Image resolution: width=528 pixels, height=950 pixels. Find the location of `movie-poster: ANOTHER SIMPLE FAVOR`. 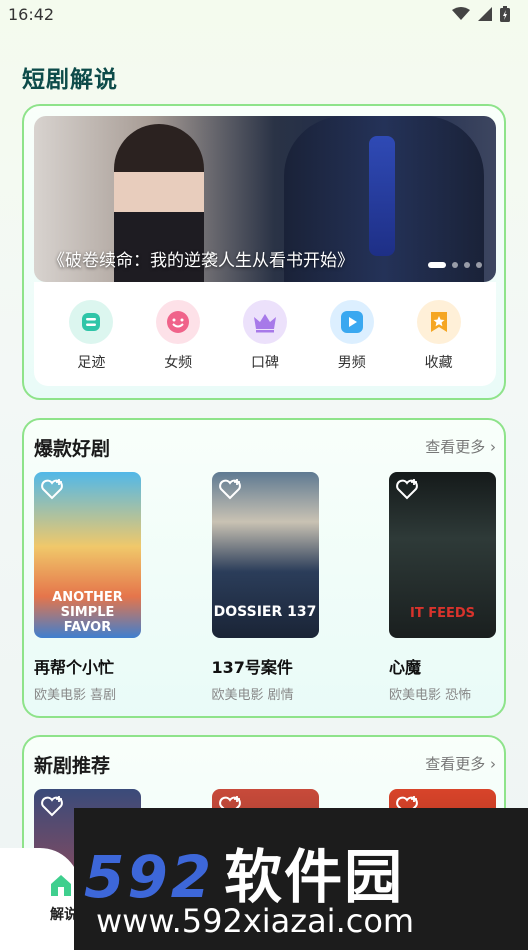

movie-poster: ANOTHER SIMPLE FAVOR is located at coordinates (87, 555).